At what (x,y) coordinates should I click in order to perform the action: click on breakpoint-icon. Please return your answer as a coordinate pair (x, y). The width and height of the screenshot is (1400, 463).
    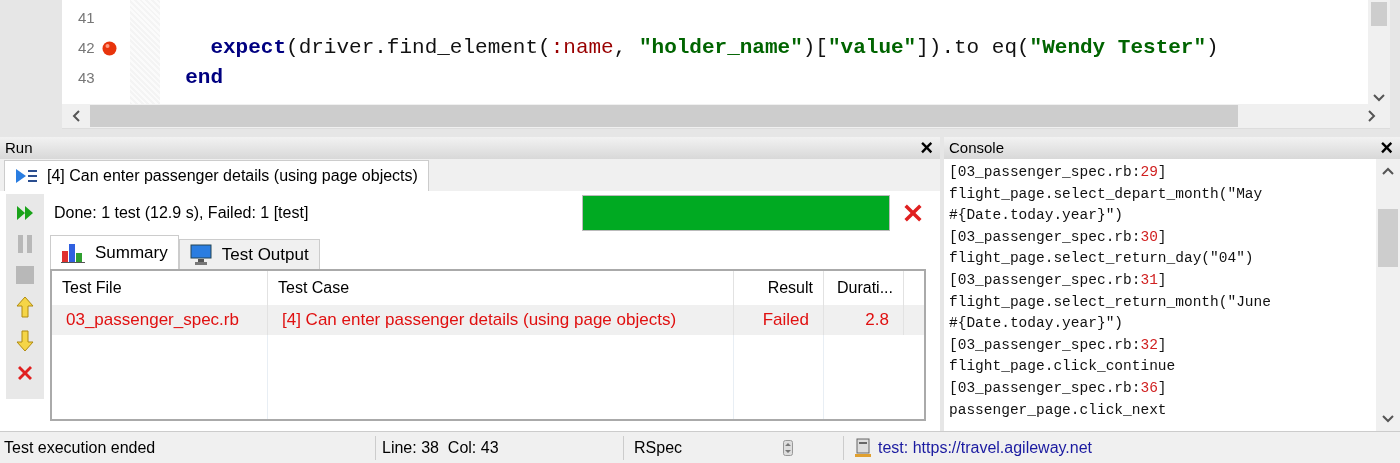
    Looking at the image, I should click on (109, 48).